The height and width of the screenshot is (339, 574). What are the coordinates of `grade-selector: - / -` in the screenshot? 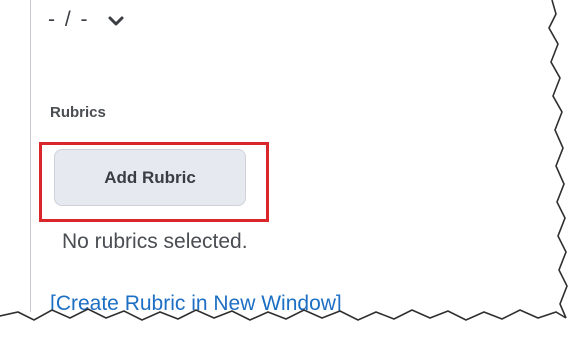 It's located at (86, 20).